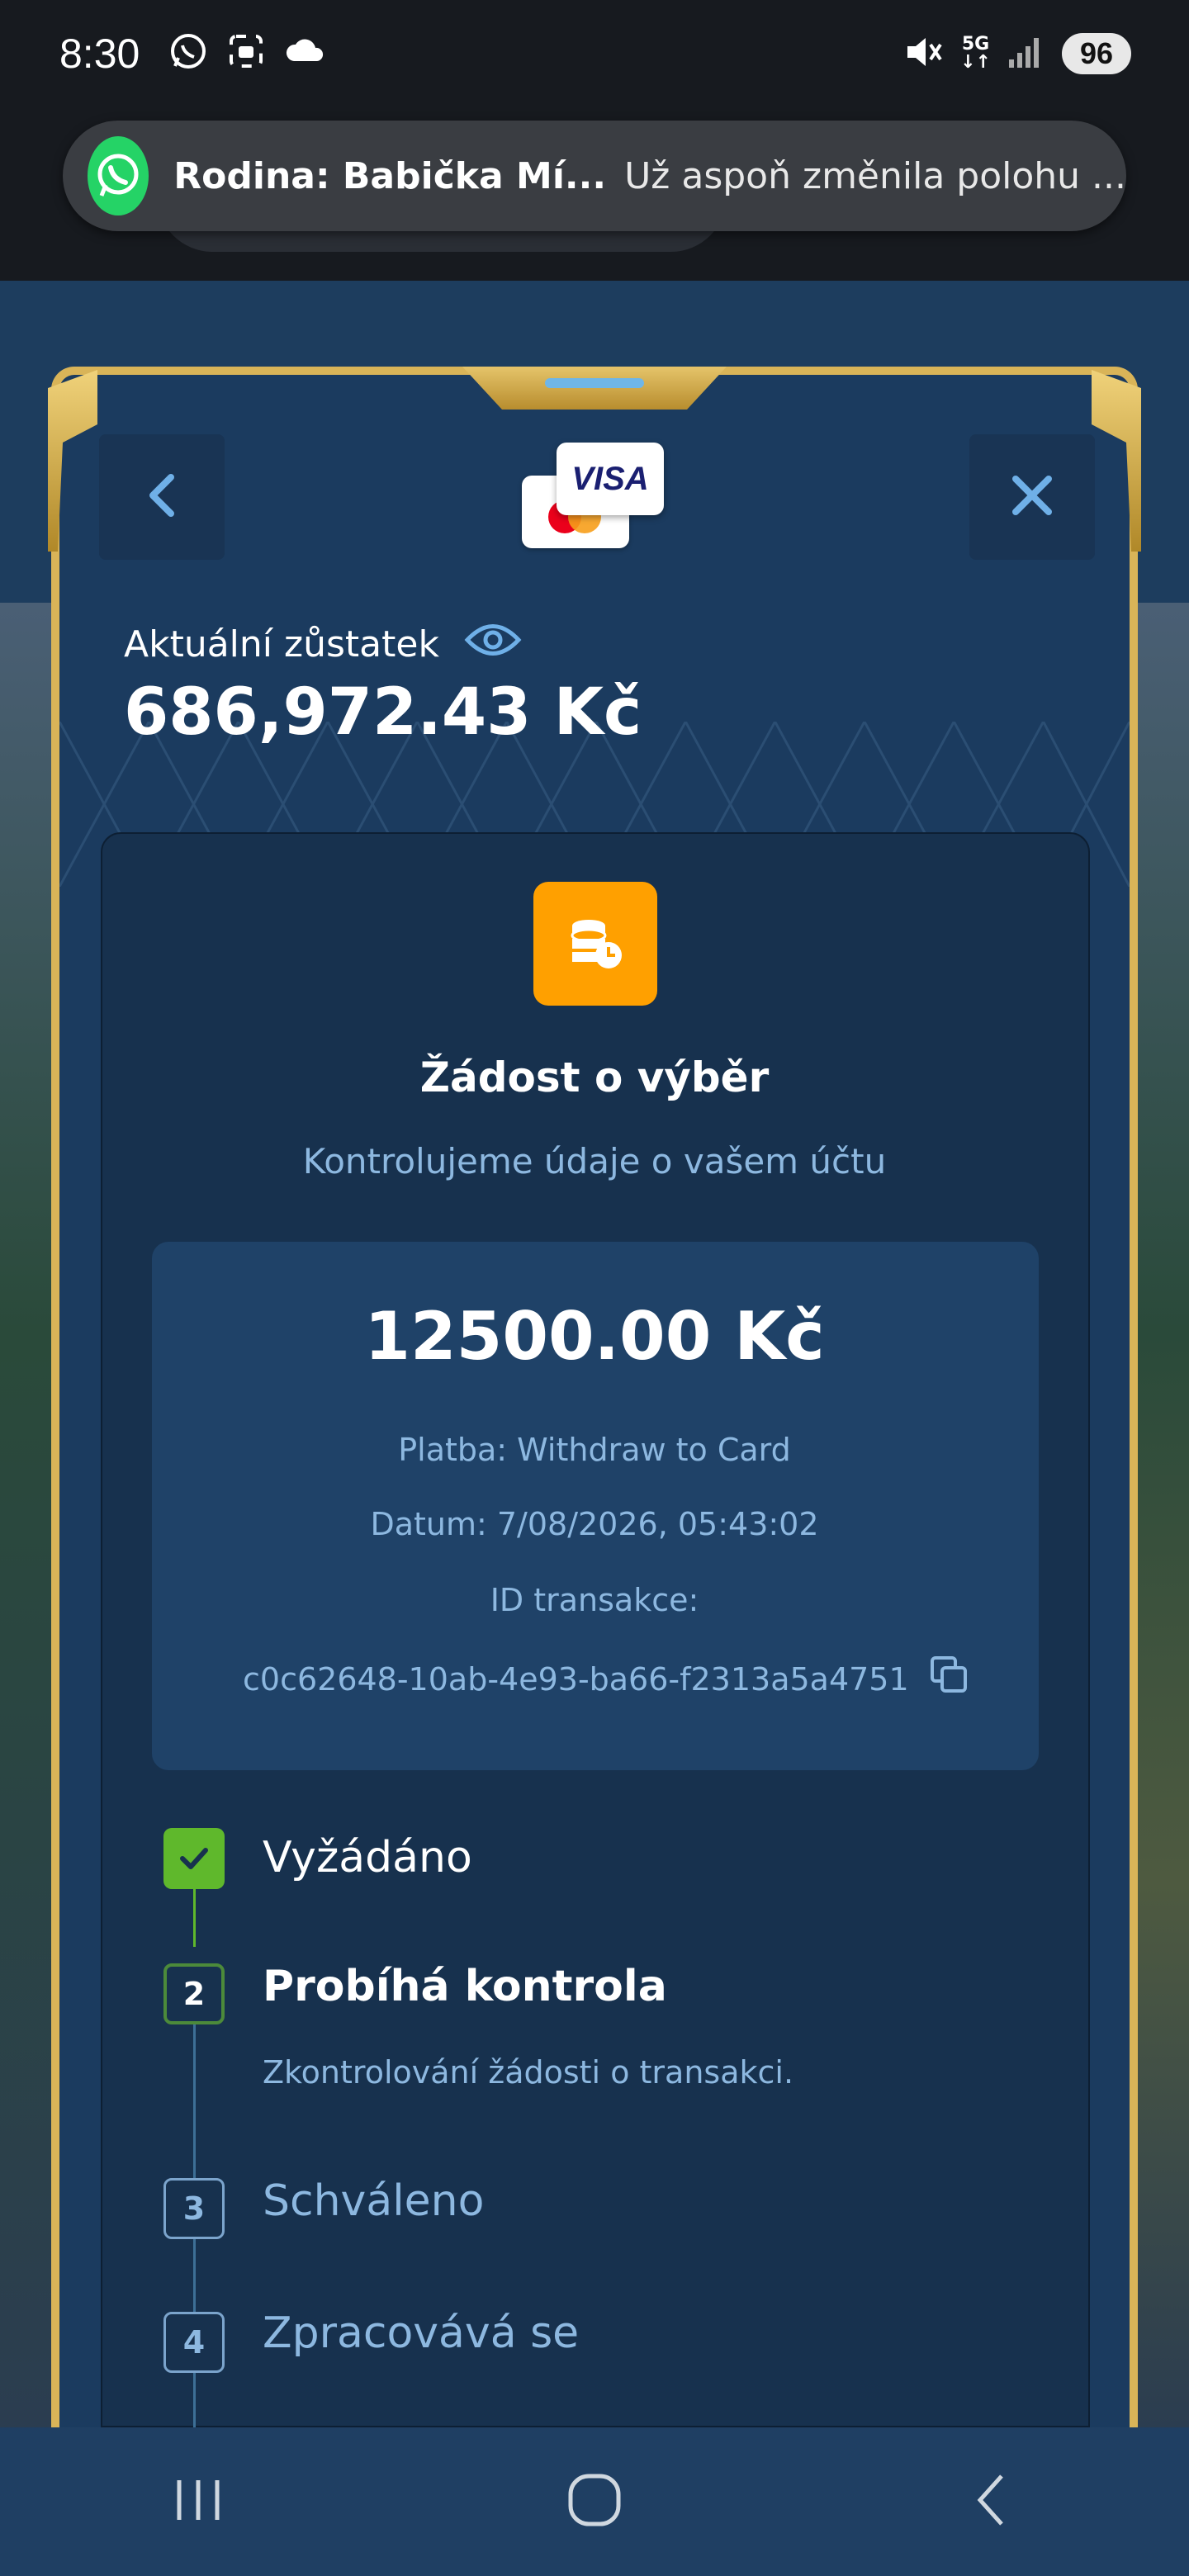 The height and width of the screenshot is (2576, 1189). I want to click on chevron-left-icon, so click(161, 497).